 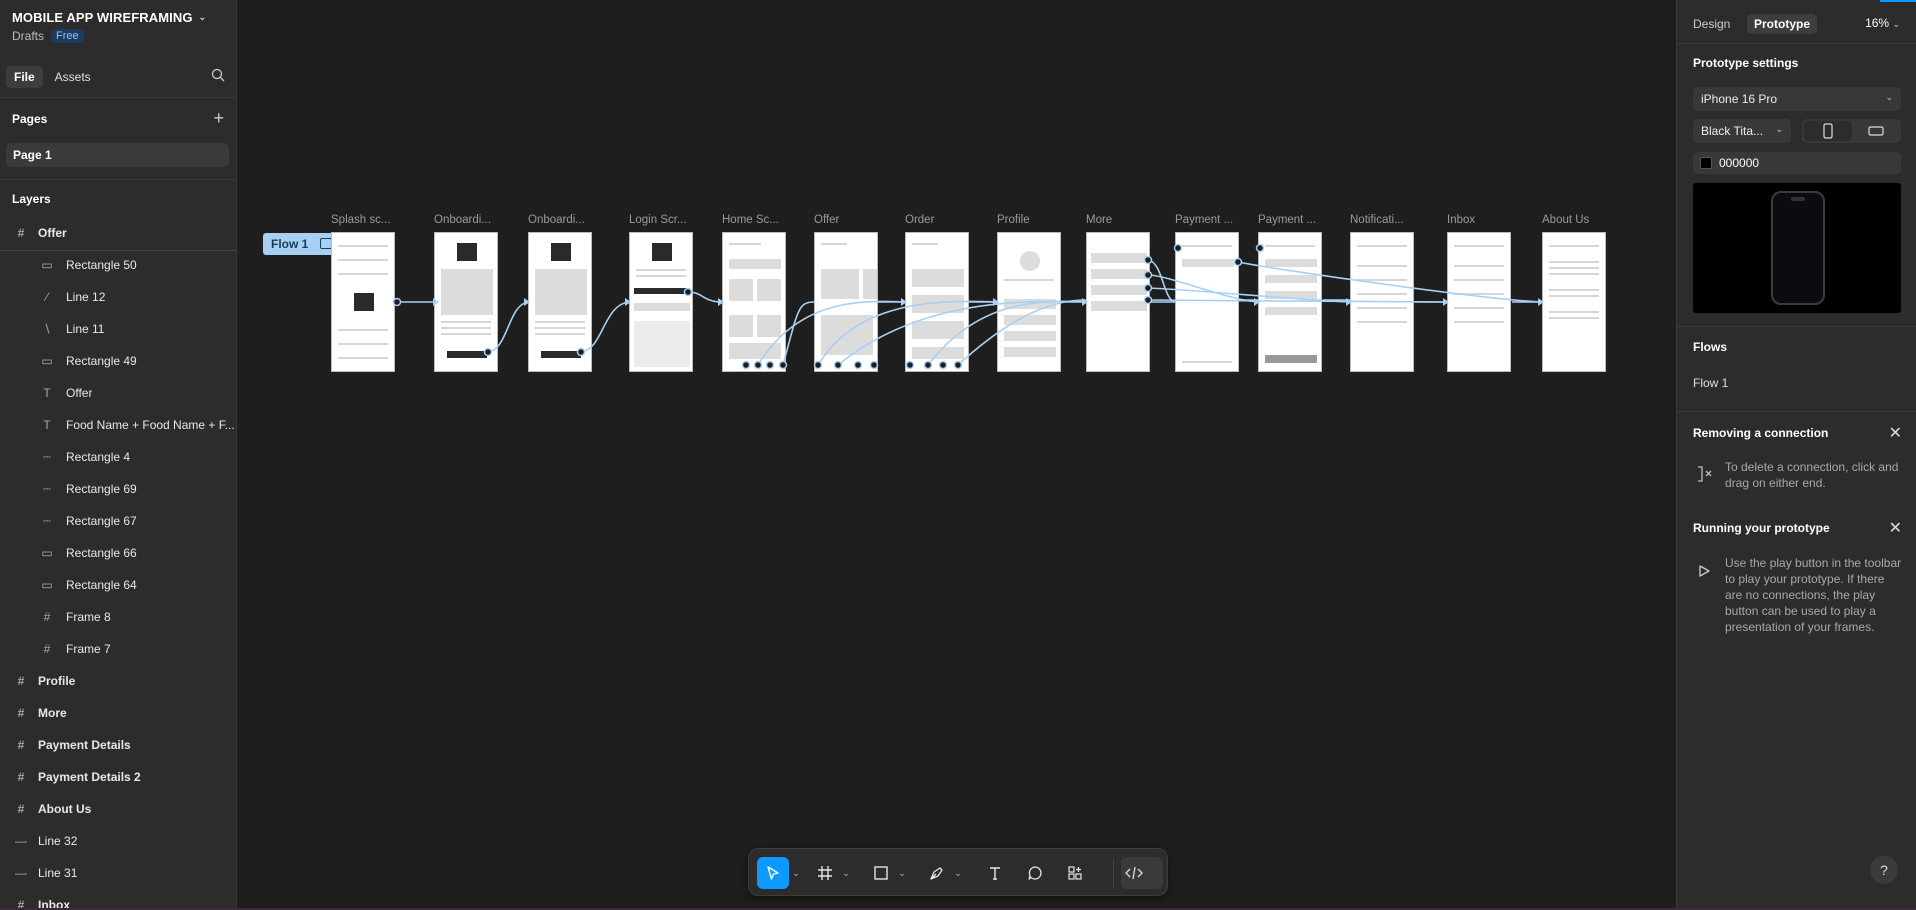 What do you see at coordinates (118, 617) in the screenshot?
I see `layer-frame-8: # Frame 8` at bounding box center [118, 617].